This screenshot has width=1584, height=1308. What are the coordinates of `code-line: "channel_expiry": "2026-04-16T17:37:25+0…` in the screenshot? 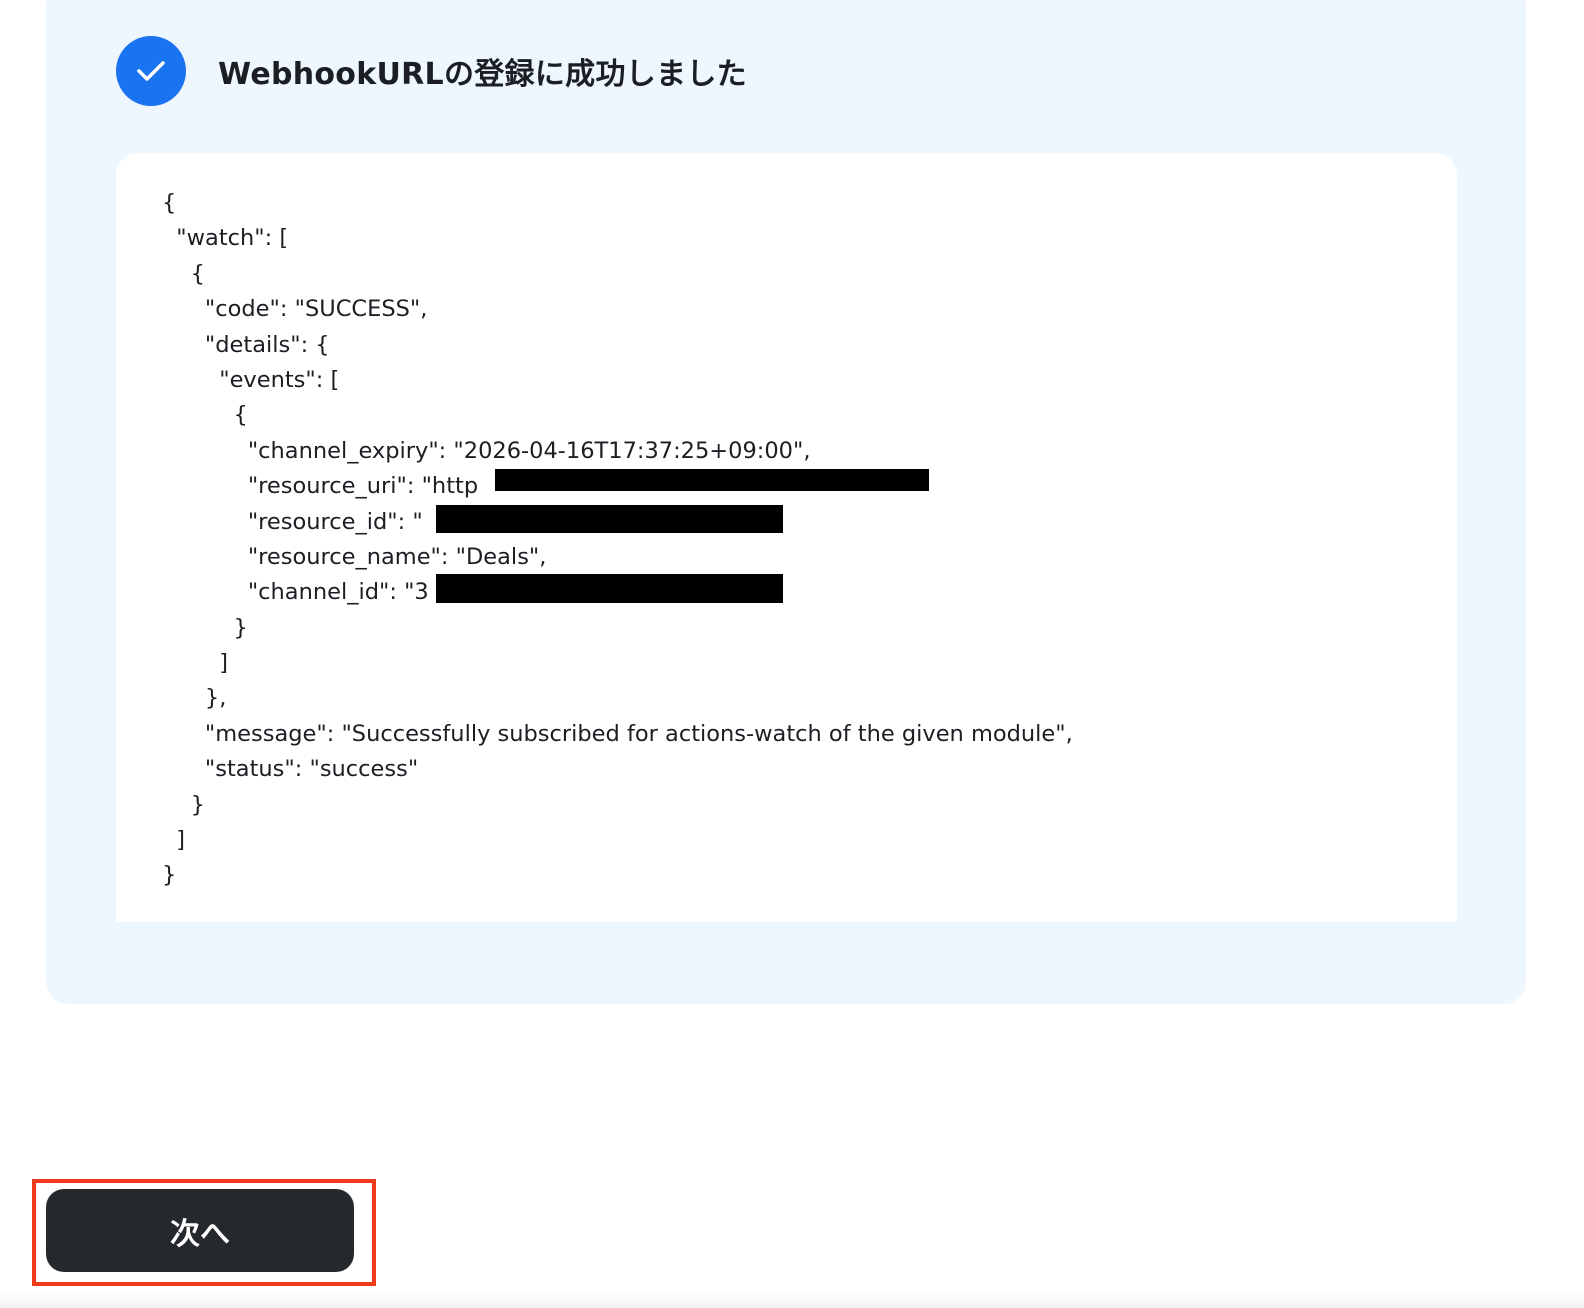 It's located at (486, 450).